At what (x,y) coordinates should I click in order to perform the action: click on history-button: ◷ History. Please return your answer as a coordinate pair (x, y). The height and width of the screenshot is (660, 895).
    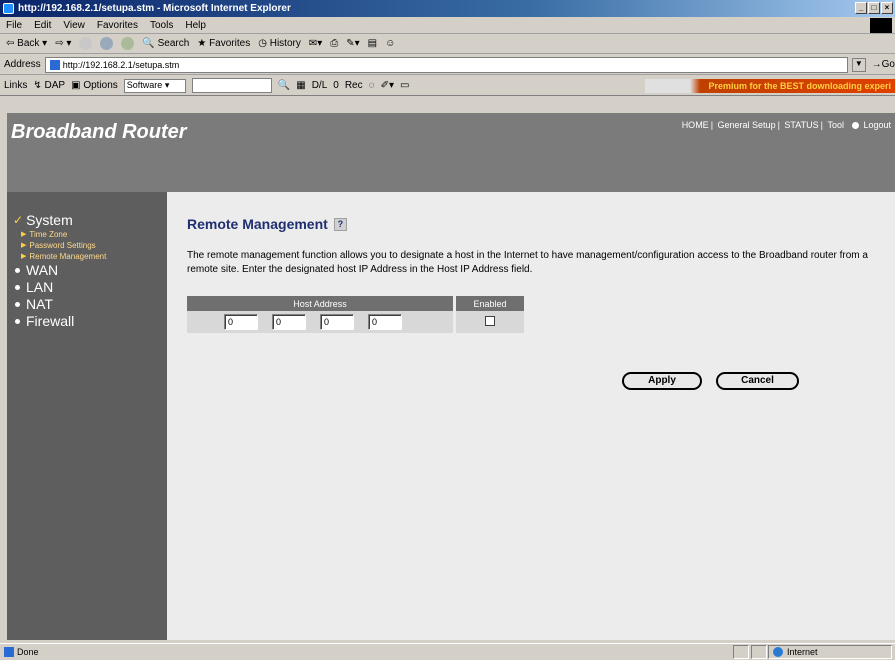
    Looking at the image, I should click on (279, 43).